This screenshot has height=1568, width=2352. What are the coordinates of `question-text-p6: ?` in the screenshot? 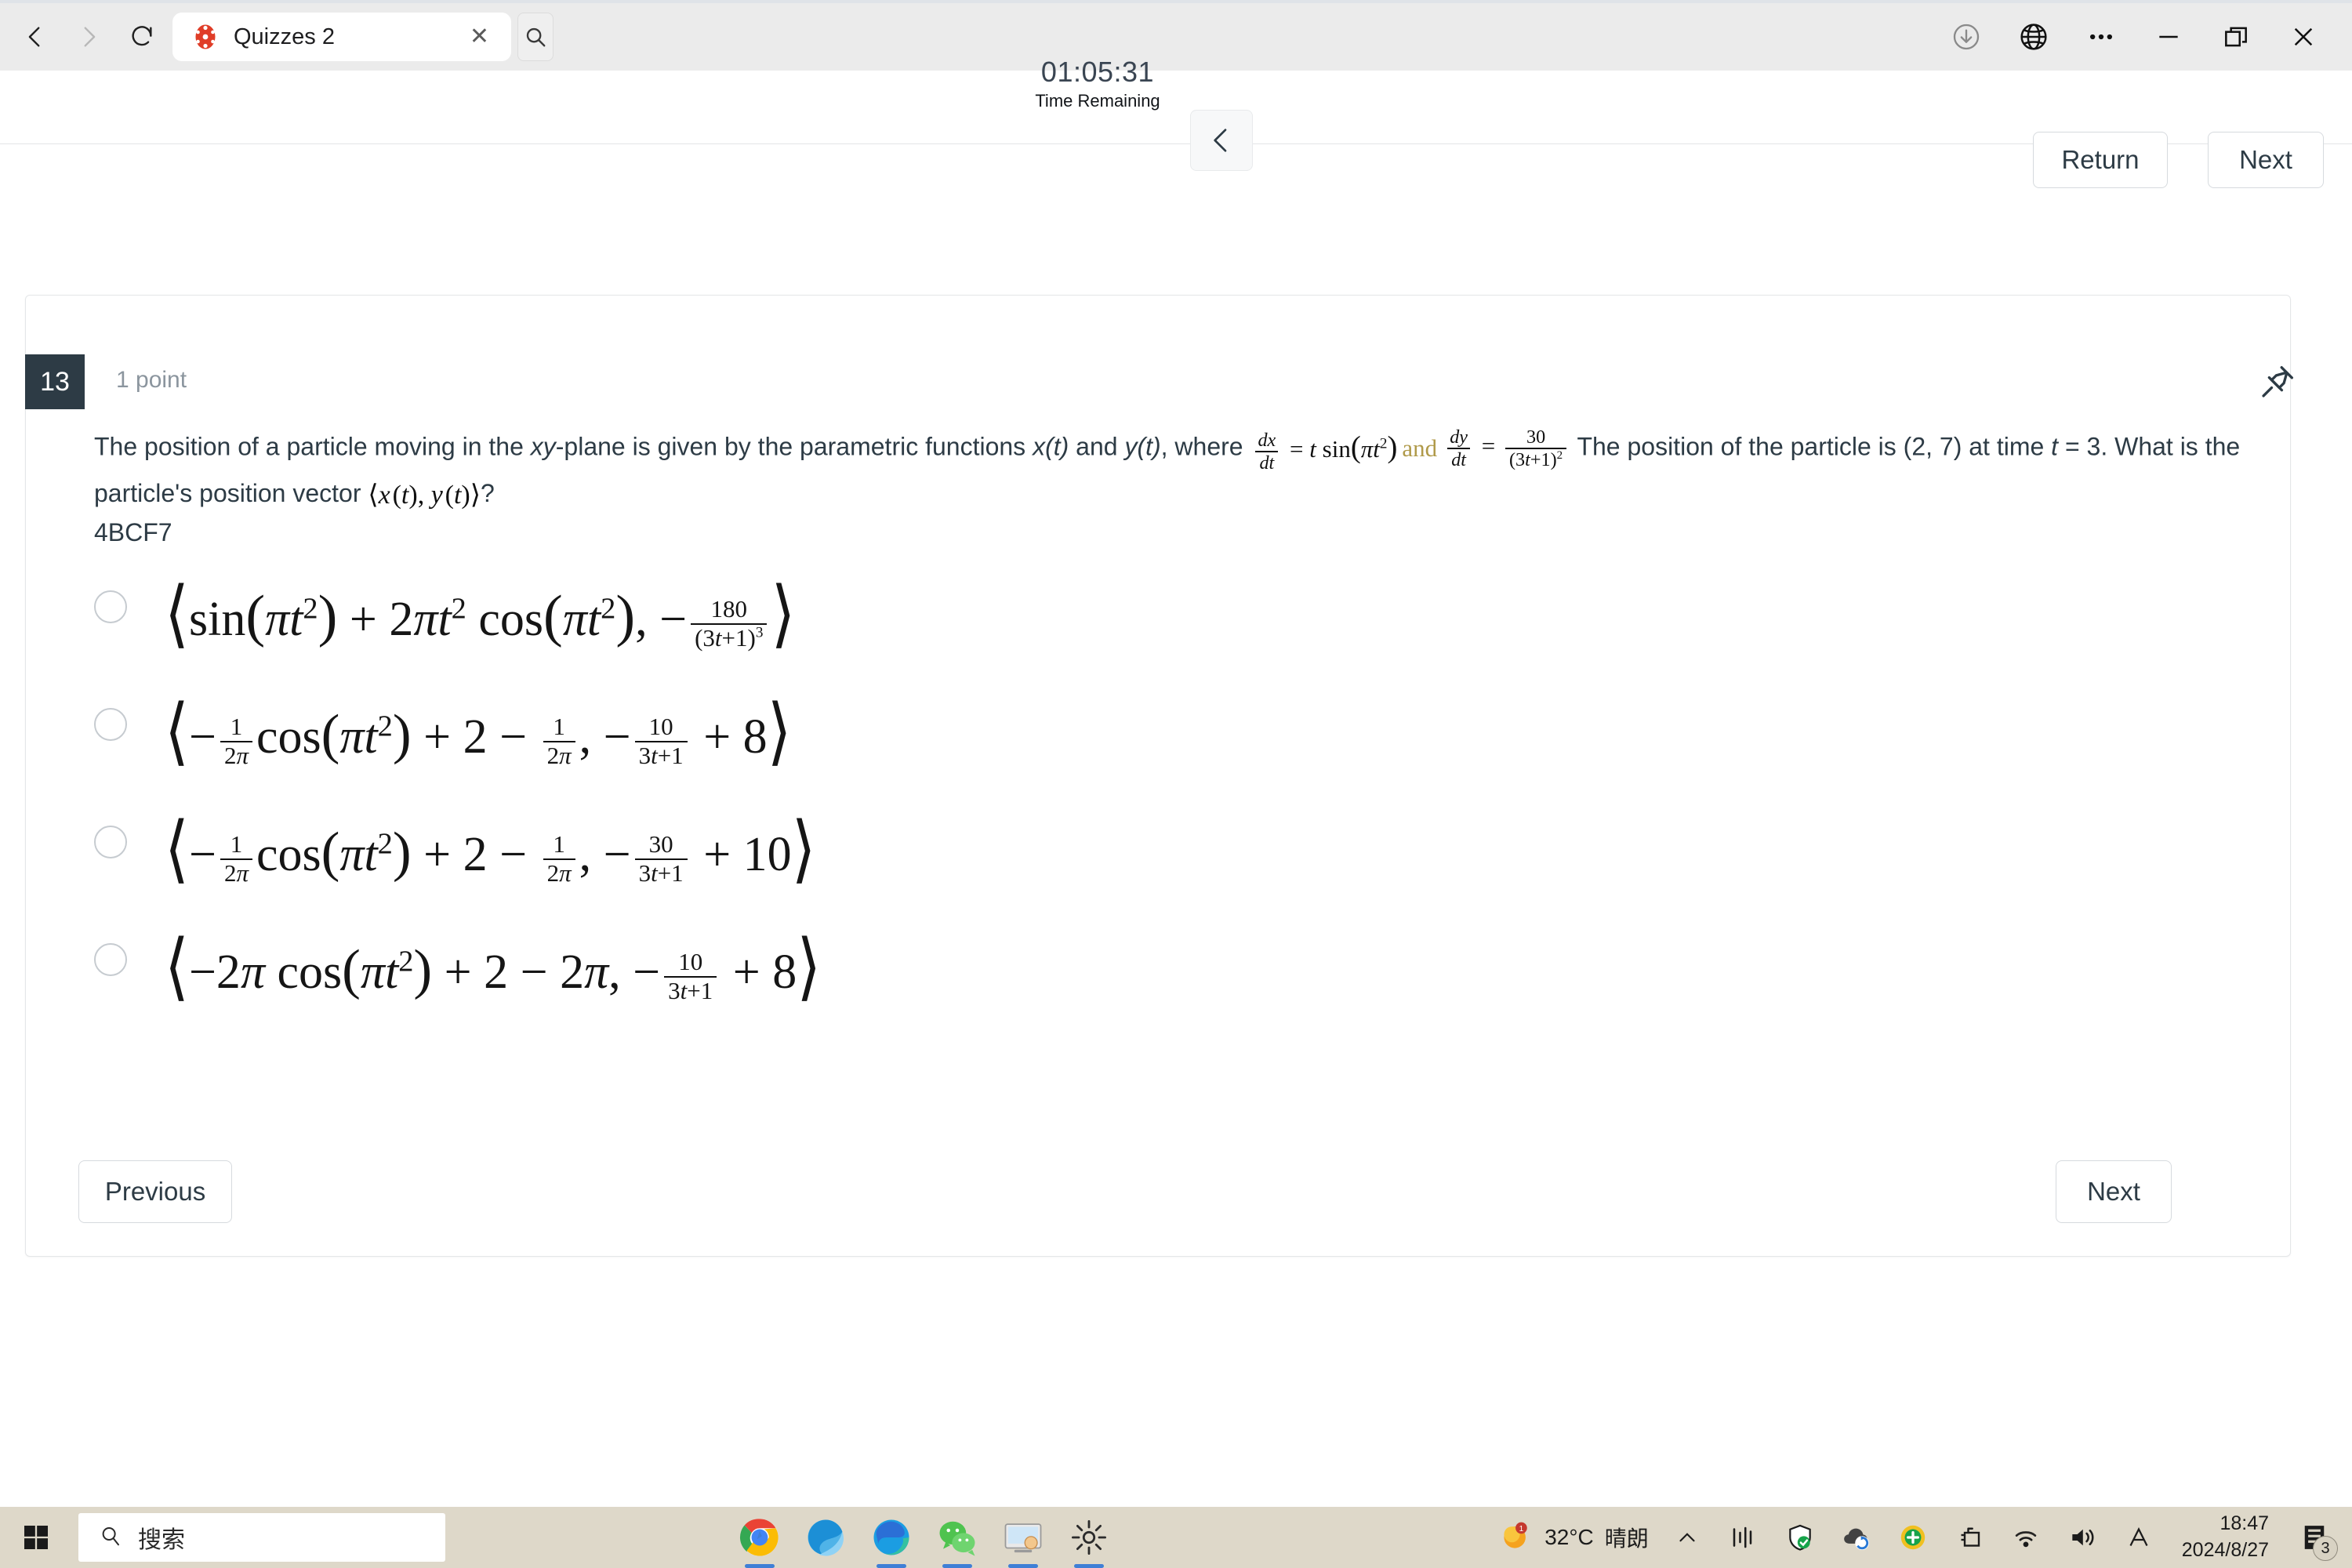 It's located at (488, 493).